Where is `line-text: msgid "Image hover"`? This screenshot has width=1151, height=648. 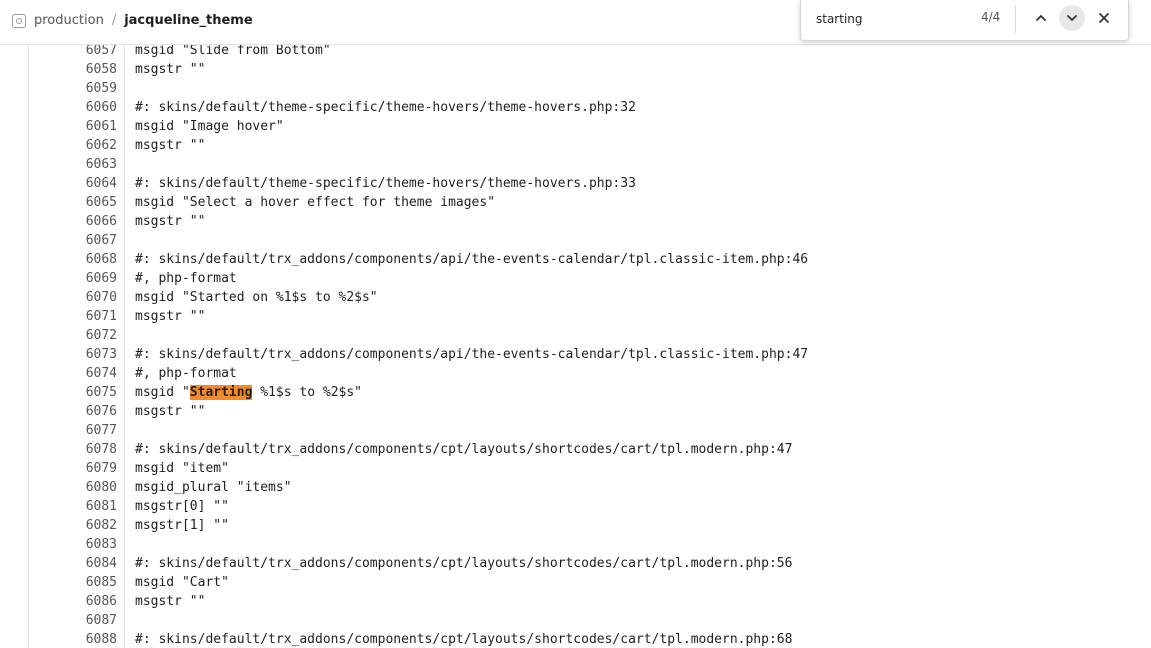
line-text: msgid "Image hover" is located at coordinates (209, 126).